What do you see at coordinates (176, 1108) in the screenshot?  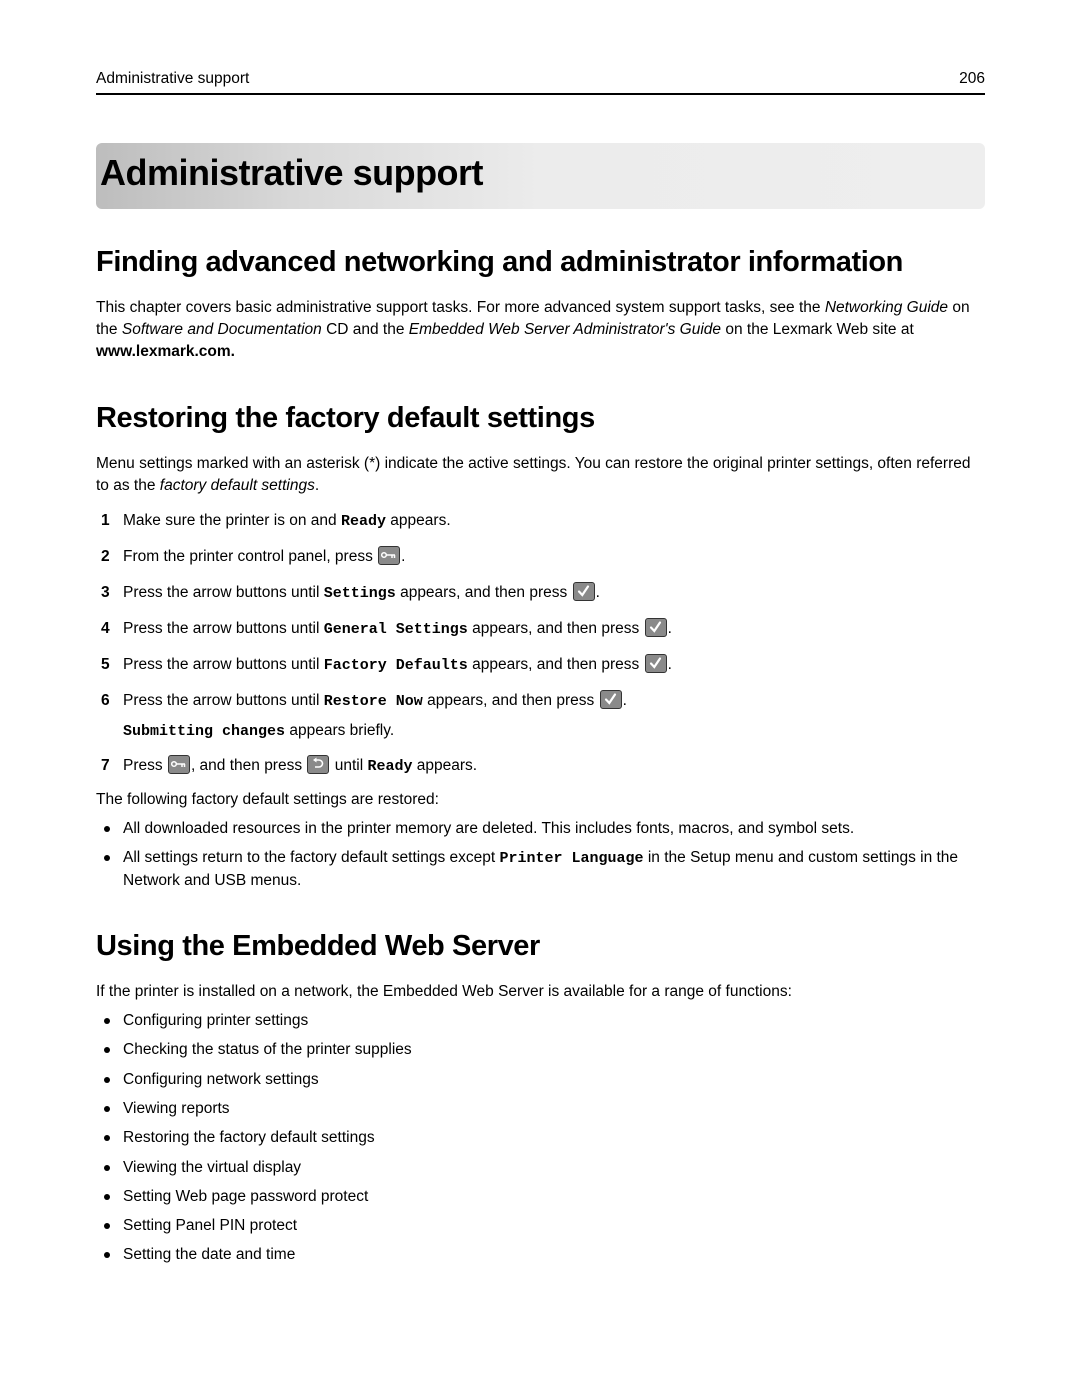 I see `list-item-text: Viewing reports` at bounding box center [176, 1108].